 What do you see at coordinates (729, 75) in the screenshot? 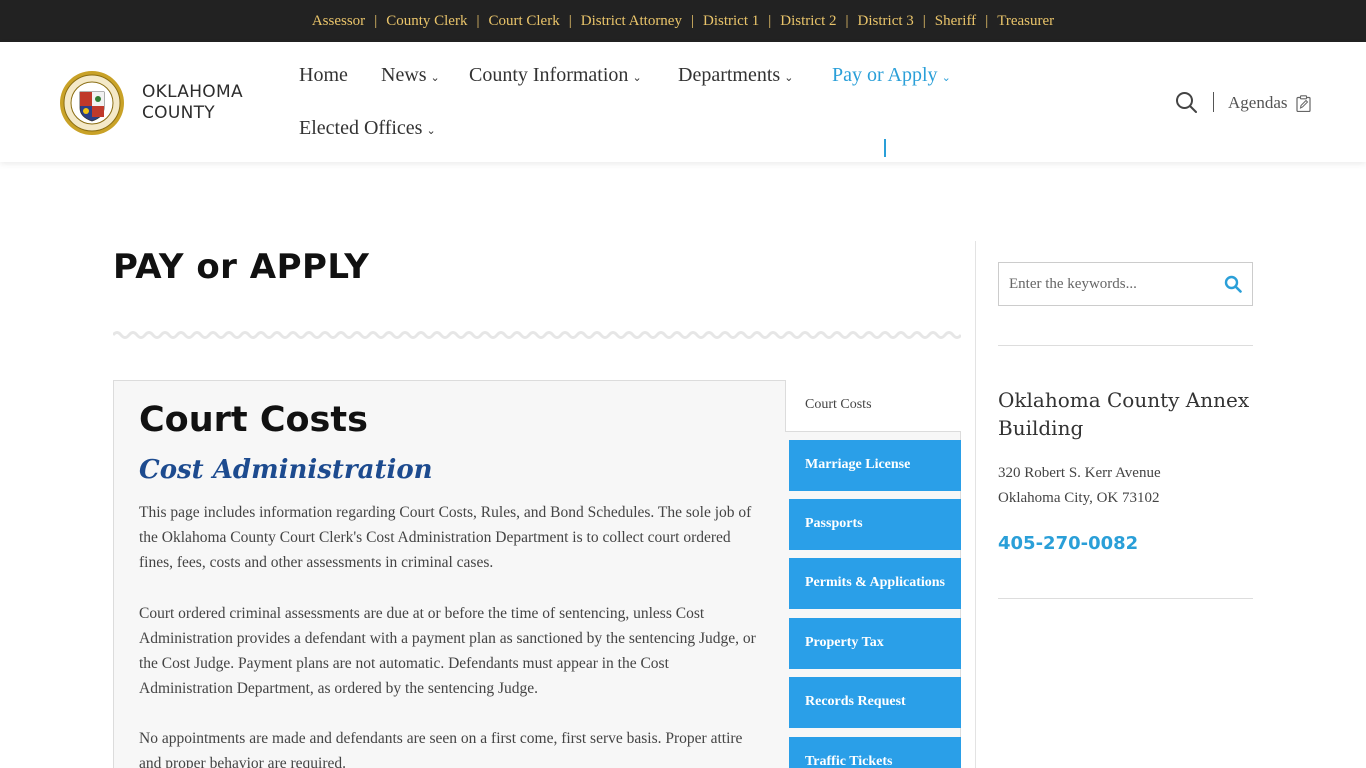
I see `nav-departments-label: Departments` at bounding box center [729, 75].